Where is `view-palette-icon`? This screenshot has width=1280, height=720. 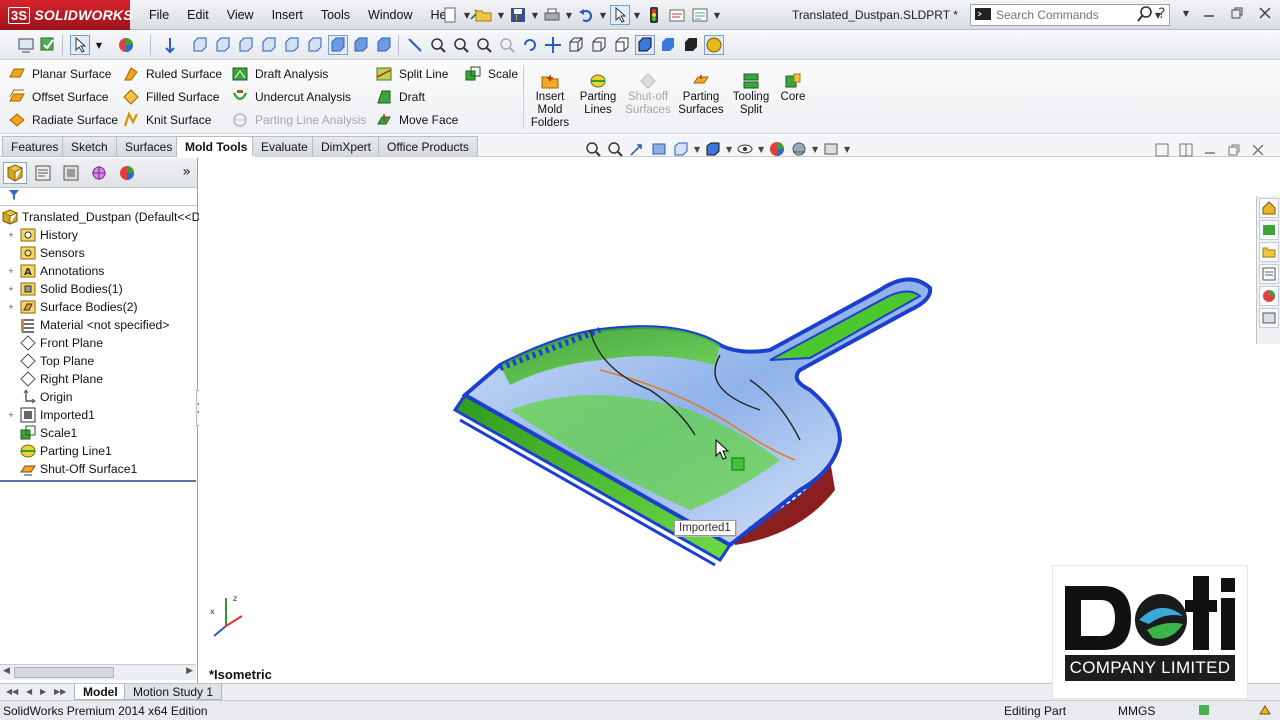 view-palette-icon is located at coordinates (1268, 274).